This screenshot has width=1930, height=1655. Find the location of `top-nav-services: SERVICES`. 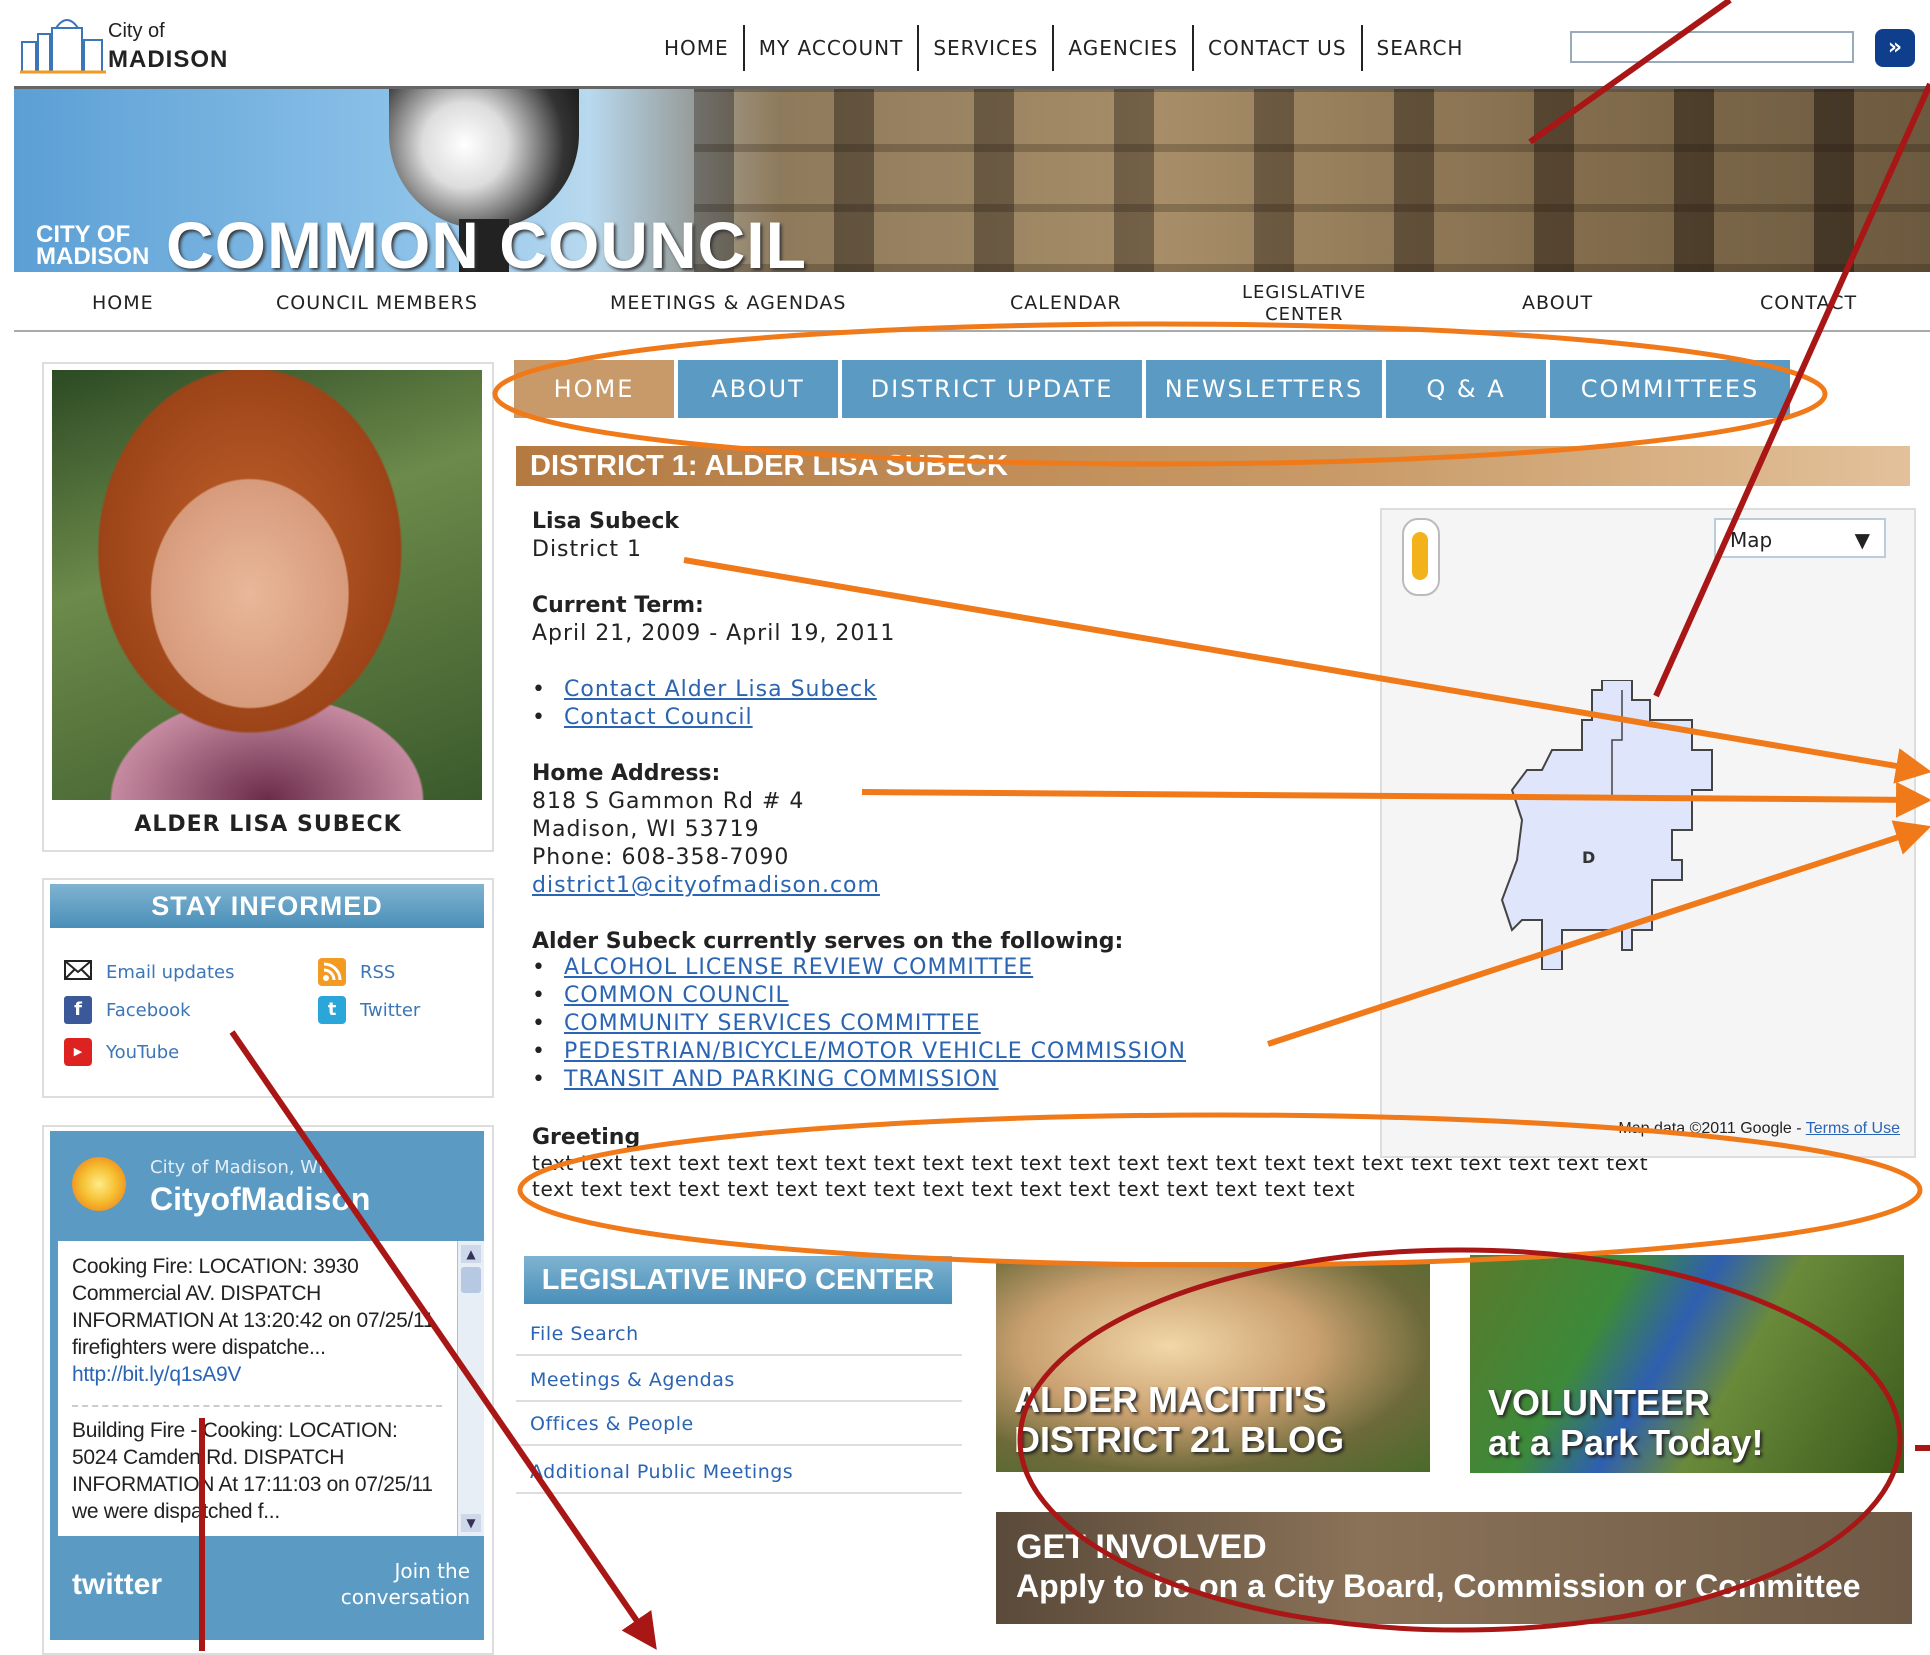

top-nav-services: SERVICES is located at coordinates (985, 48).